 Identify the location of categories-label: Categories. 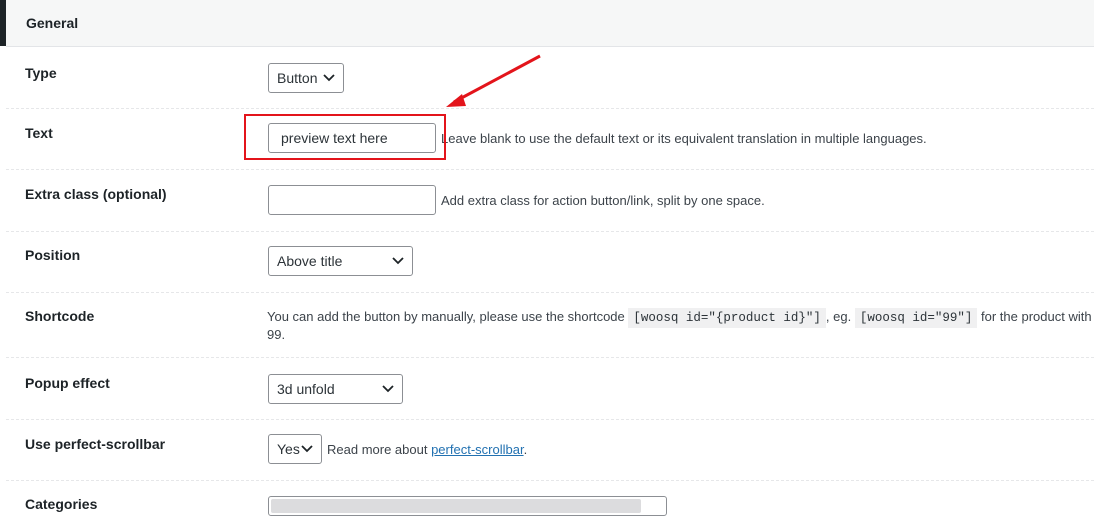
(61, 504).